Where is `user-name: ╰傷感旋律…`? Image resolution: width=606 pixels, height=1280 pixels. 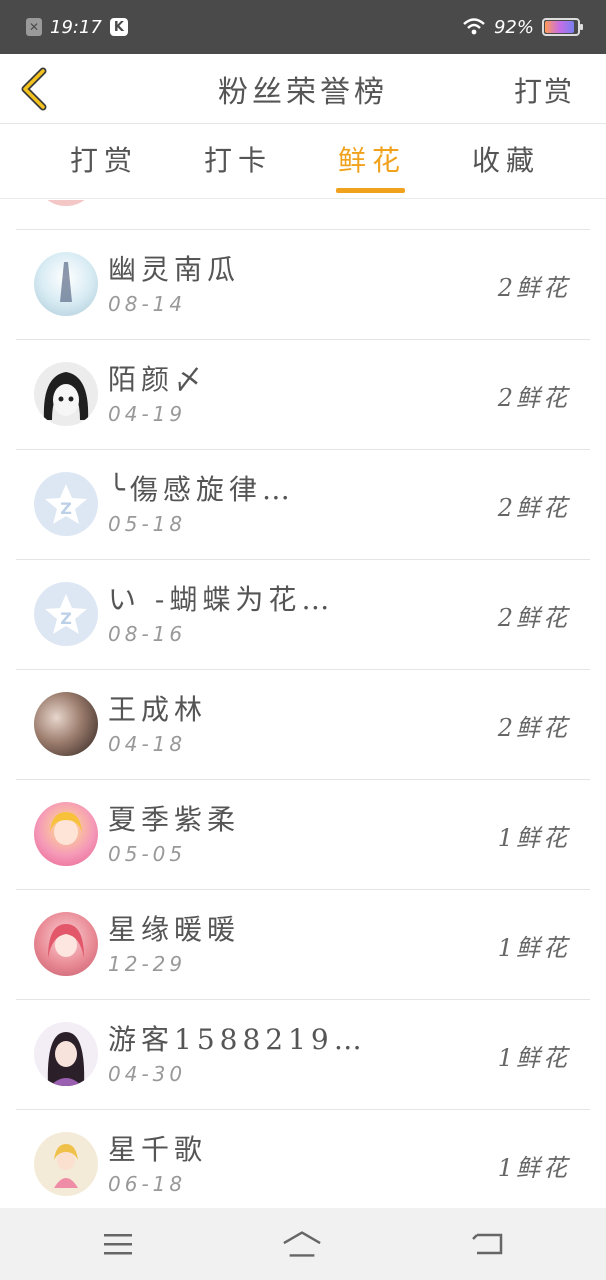
user-name: ╰傷感旋律… is located at coordinates (201, 489).